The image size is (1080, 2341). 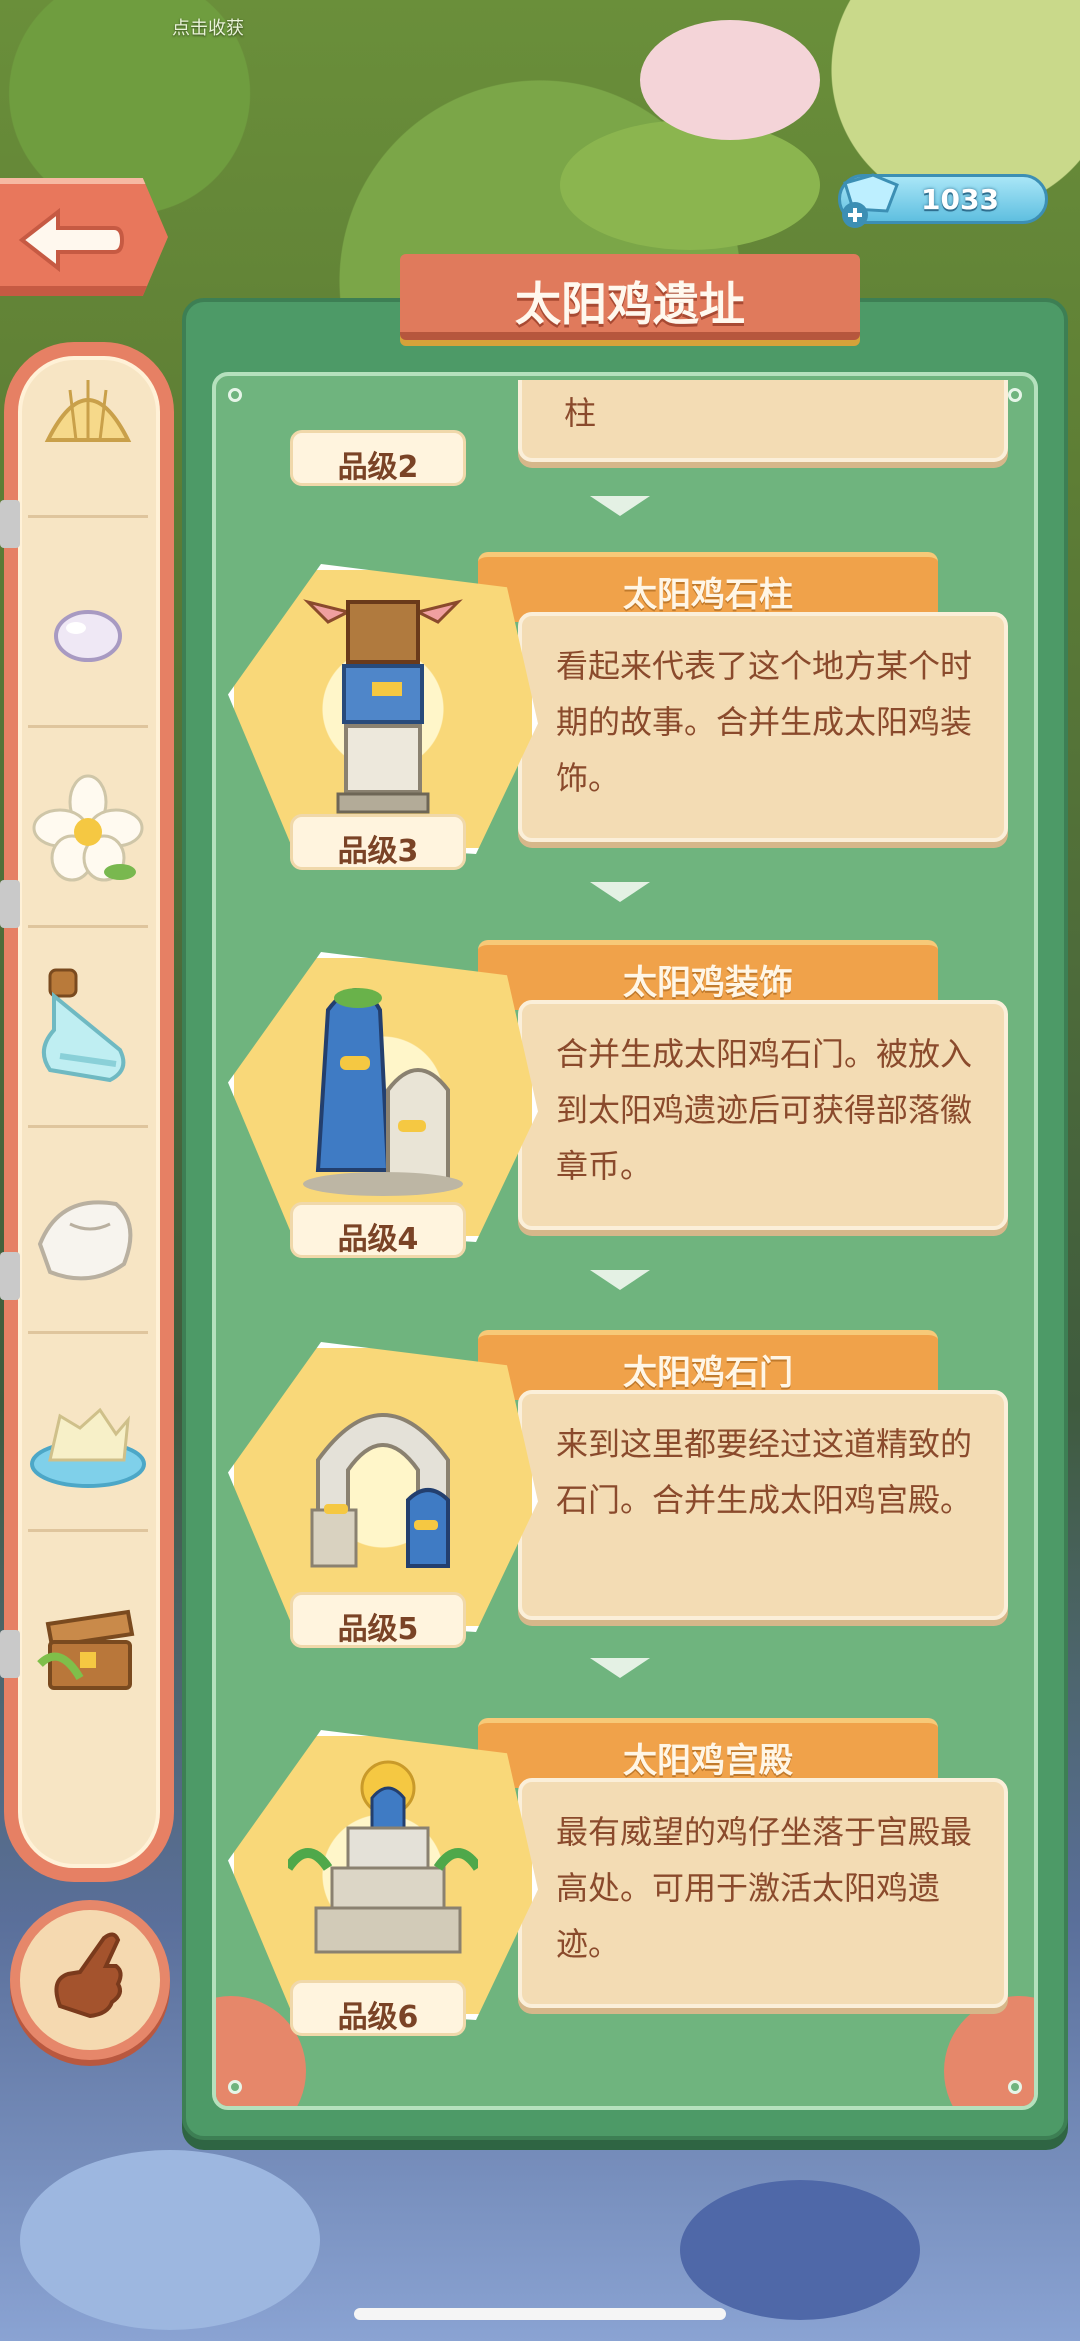 What do you see at coordinates (764, 722) in the screenshot?
I see `item-description: 看起来代表了这个地方某个时期的故事。合并生成太阳鸡装饰。` at bounding box center [764, 722].